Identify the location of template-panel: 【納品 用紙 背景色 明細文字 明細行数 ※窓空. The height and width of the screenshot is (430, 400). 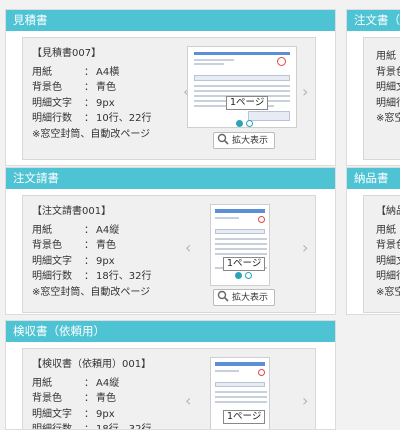
(381, 254).